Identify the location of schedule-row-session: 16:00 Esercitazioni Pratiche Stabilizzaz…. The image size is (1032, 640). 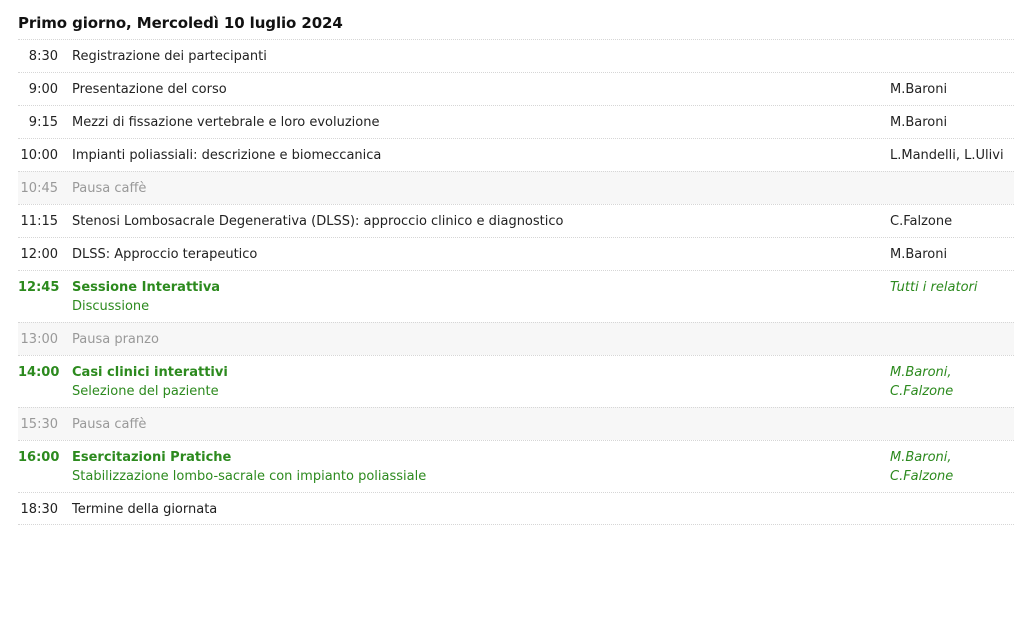
(516, 466).